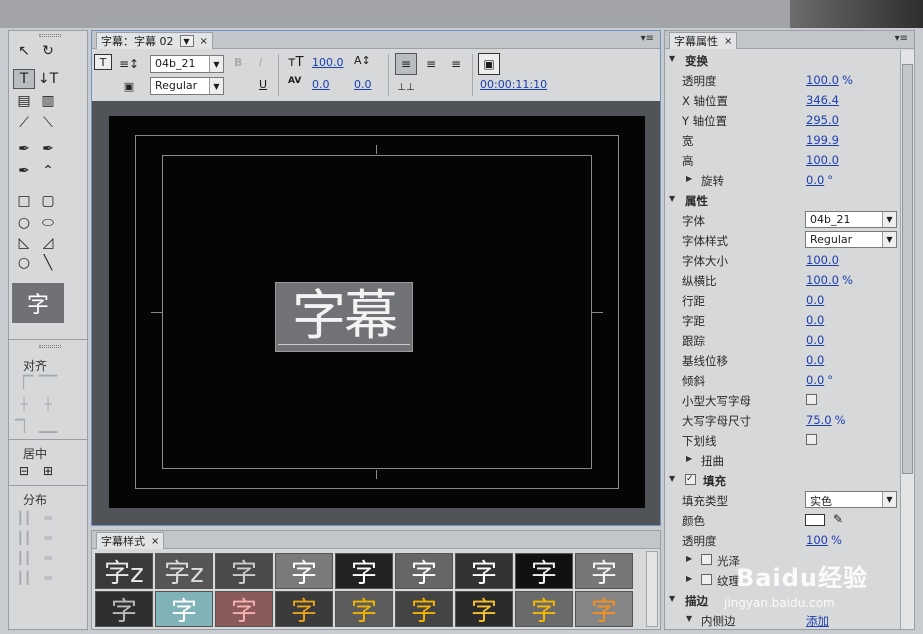  What do you see at coordinates (851, 219) in the screenshot?
I see `property-select: 04b_21 ▼` at bounding box center [851, 219].